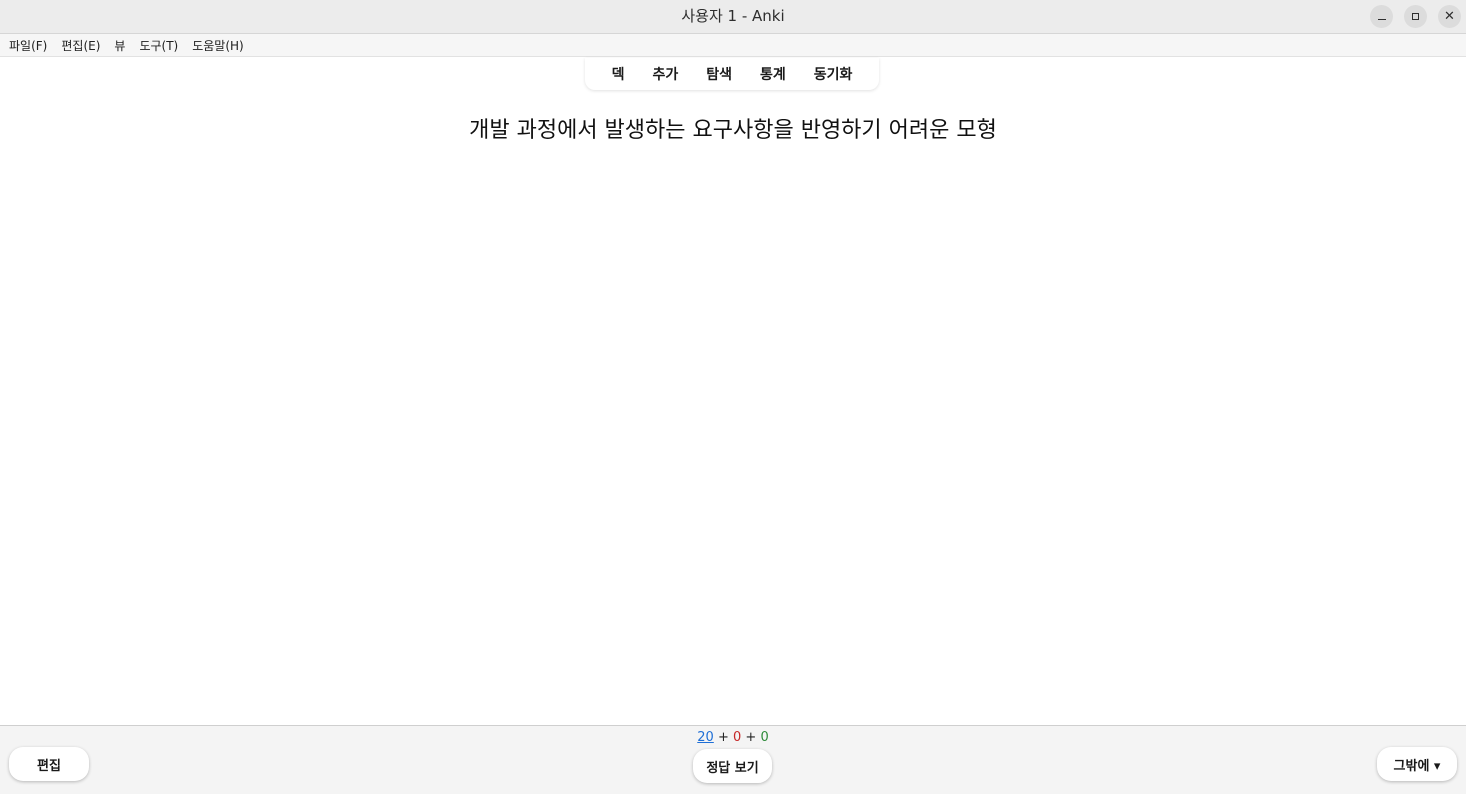 The height and width of the screenshot is (794, 1466). I want to click on menu-edit: 편집(E), so click(80, 45).